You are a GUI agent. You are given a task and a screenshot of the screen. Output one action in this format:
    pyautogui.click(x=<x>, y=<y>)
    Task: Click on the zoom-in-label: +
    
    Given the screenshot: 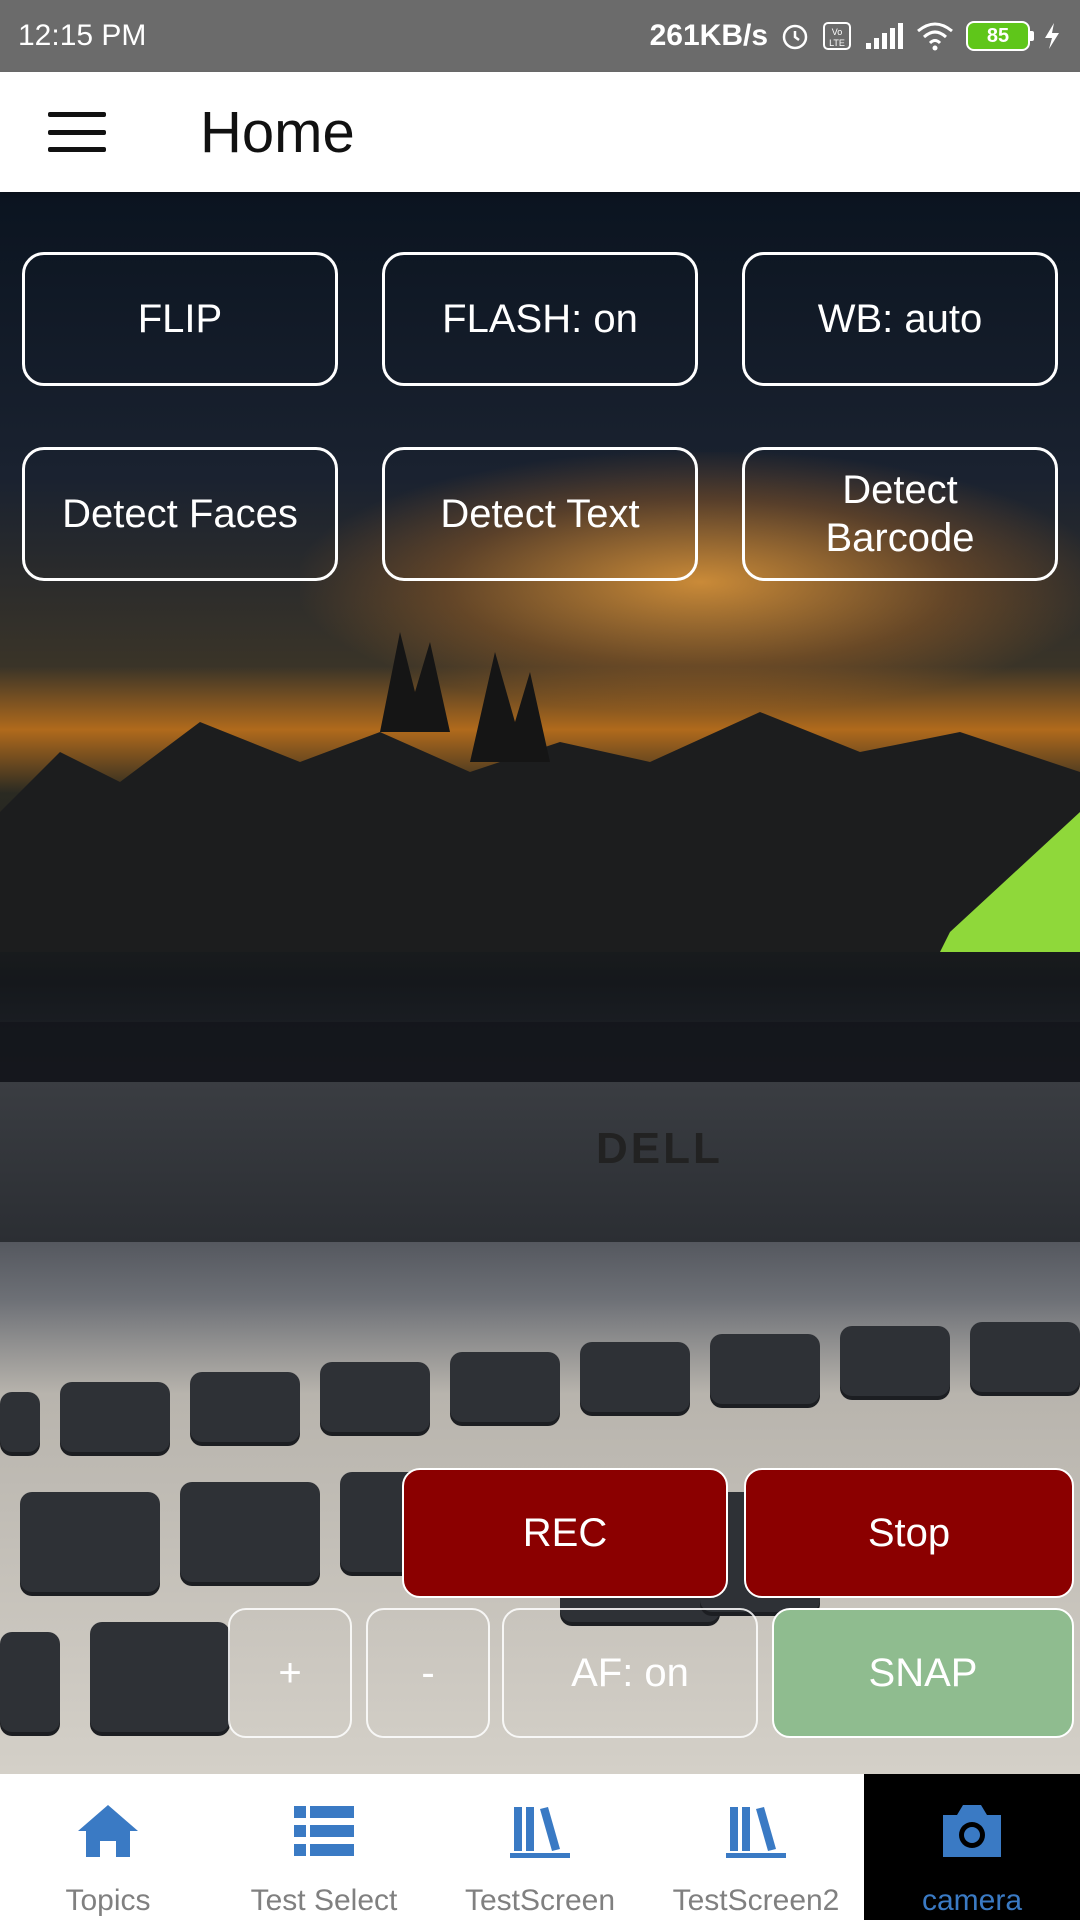 What is the action you would take?
    pyautogui.click(x=290, y=1672)
    